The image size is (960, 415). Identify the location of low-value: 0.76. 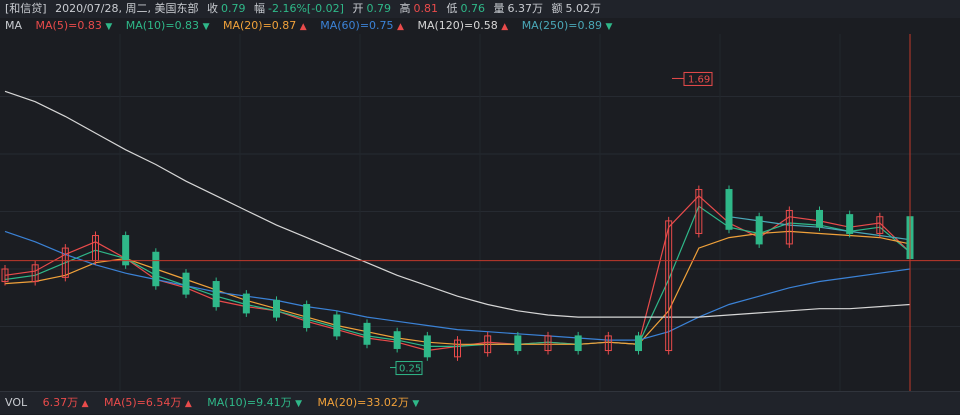
(472, 8).